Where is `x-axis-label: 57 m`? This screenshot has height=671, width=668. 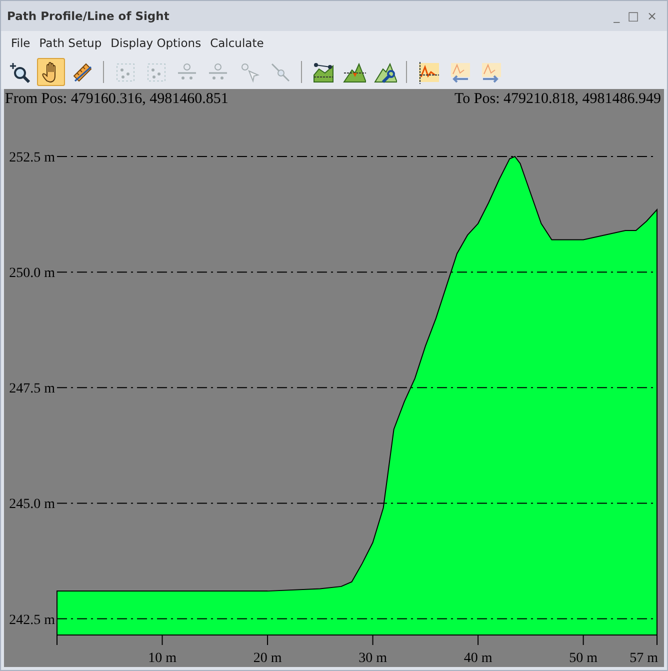 x-axis-label: 57 m is located at coordinates (644, 657).